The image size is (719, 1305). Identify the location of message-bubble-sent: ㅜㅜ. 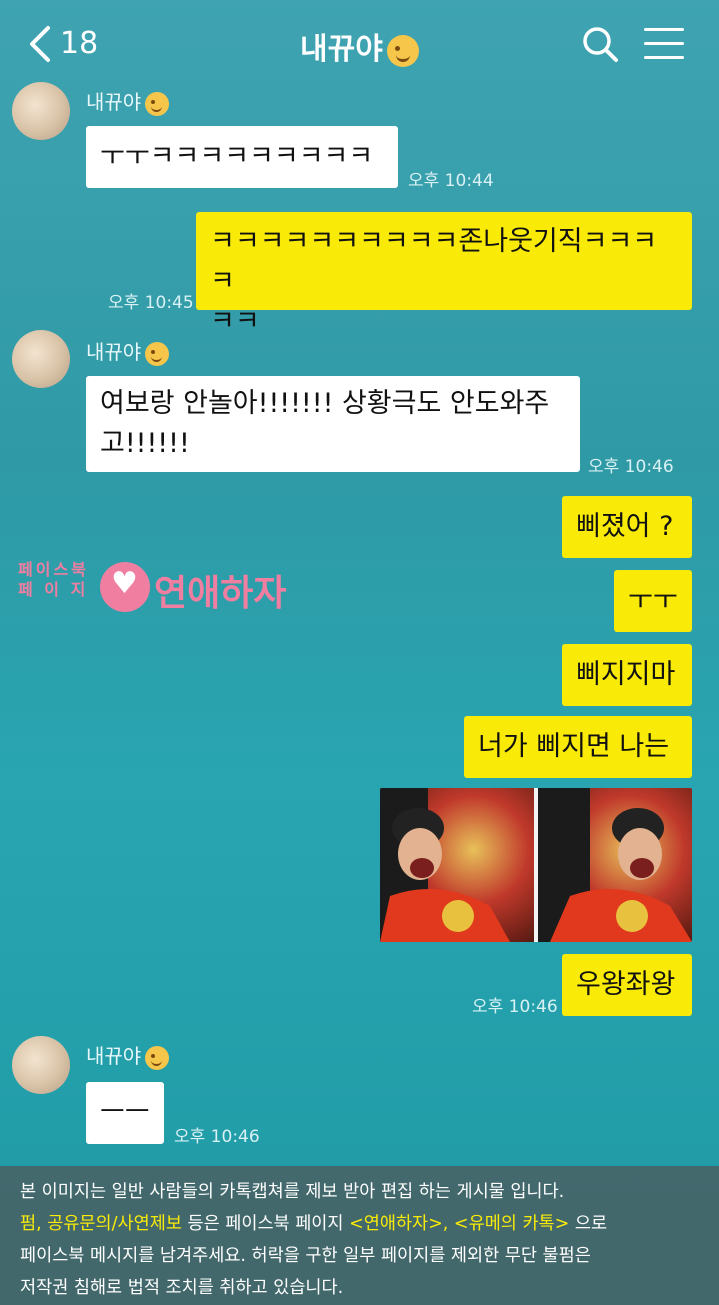
(653, 601).